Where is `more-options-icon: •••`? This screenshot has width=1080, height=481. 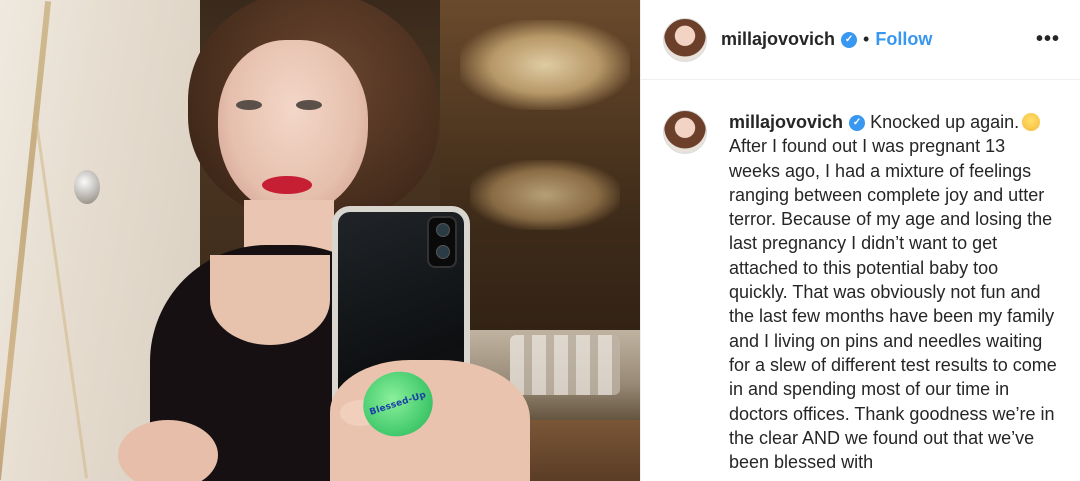
more-options-icon: ••• is located at coordinates (1048, 39).